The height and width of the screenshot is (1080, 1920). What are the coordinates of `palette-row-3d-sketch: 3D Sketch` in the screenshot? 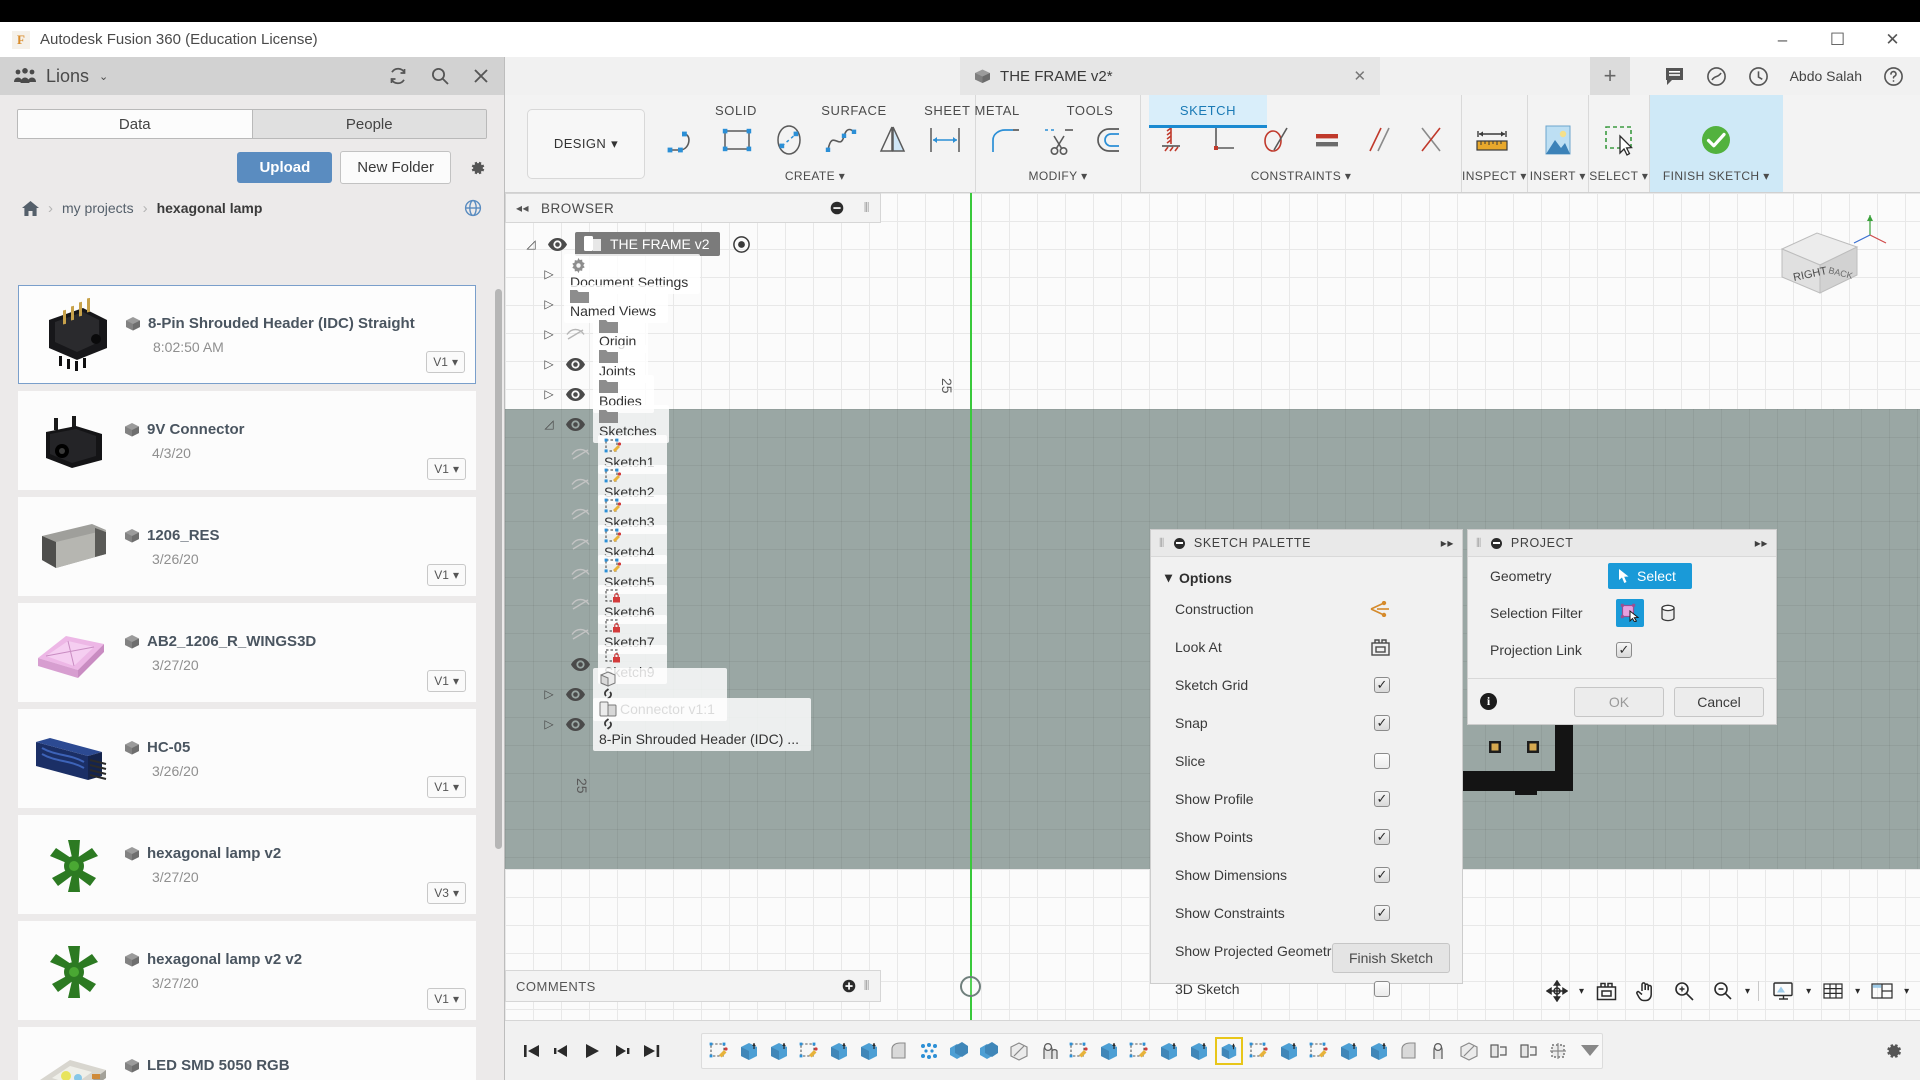 It's located at (1306, 989).